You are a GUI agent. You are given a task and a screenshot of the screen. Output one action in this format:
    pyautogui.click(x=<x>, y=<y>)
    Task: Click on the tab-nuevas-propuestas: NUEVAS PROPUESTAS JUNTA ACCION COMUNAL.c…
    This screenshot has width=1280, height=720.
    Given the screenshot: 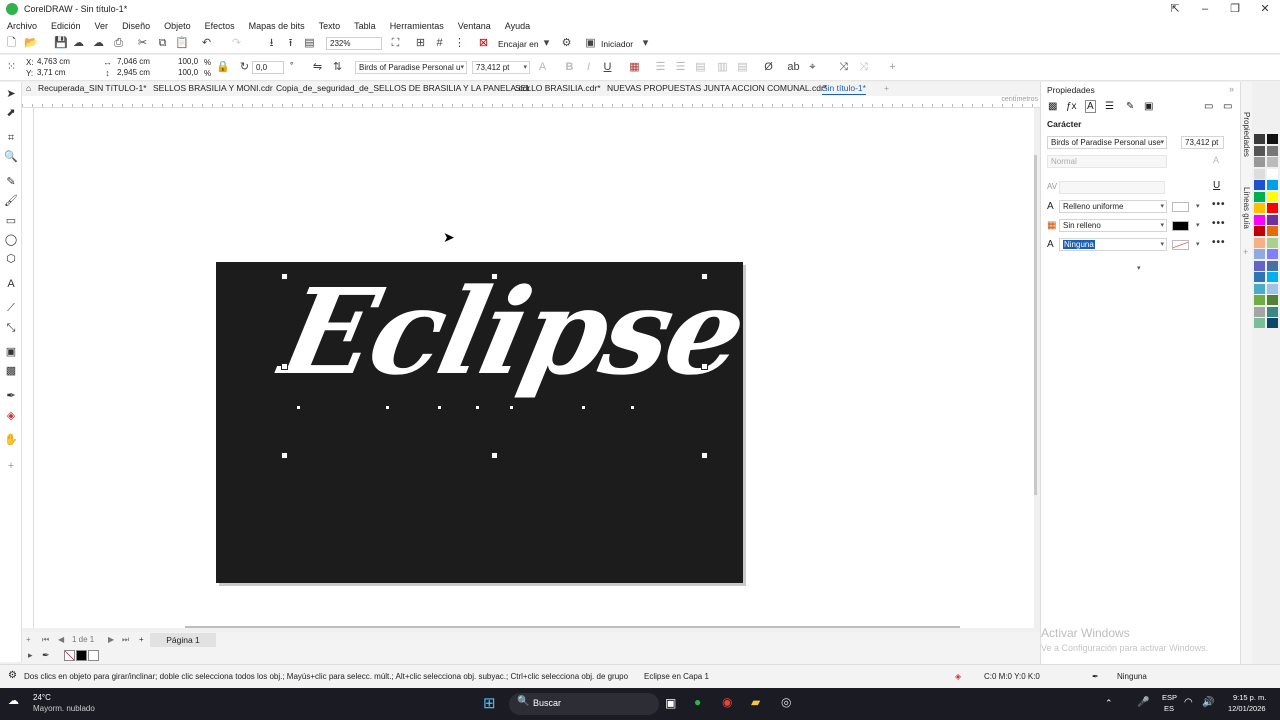 What is the action you would take?
    pyautogui.click(x=717, y=88)
    